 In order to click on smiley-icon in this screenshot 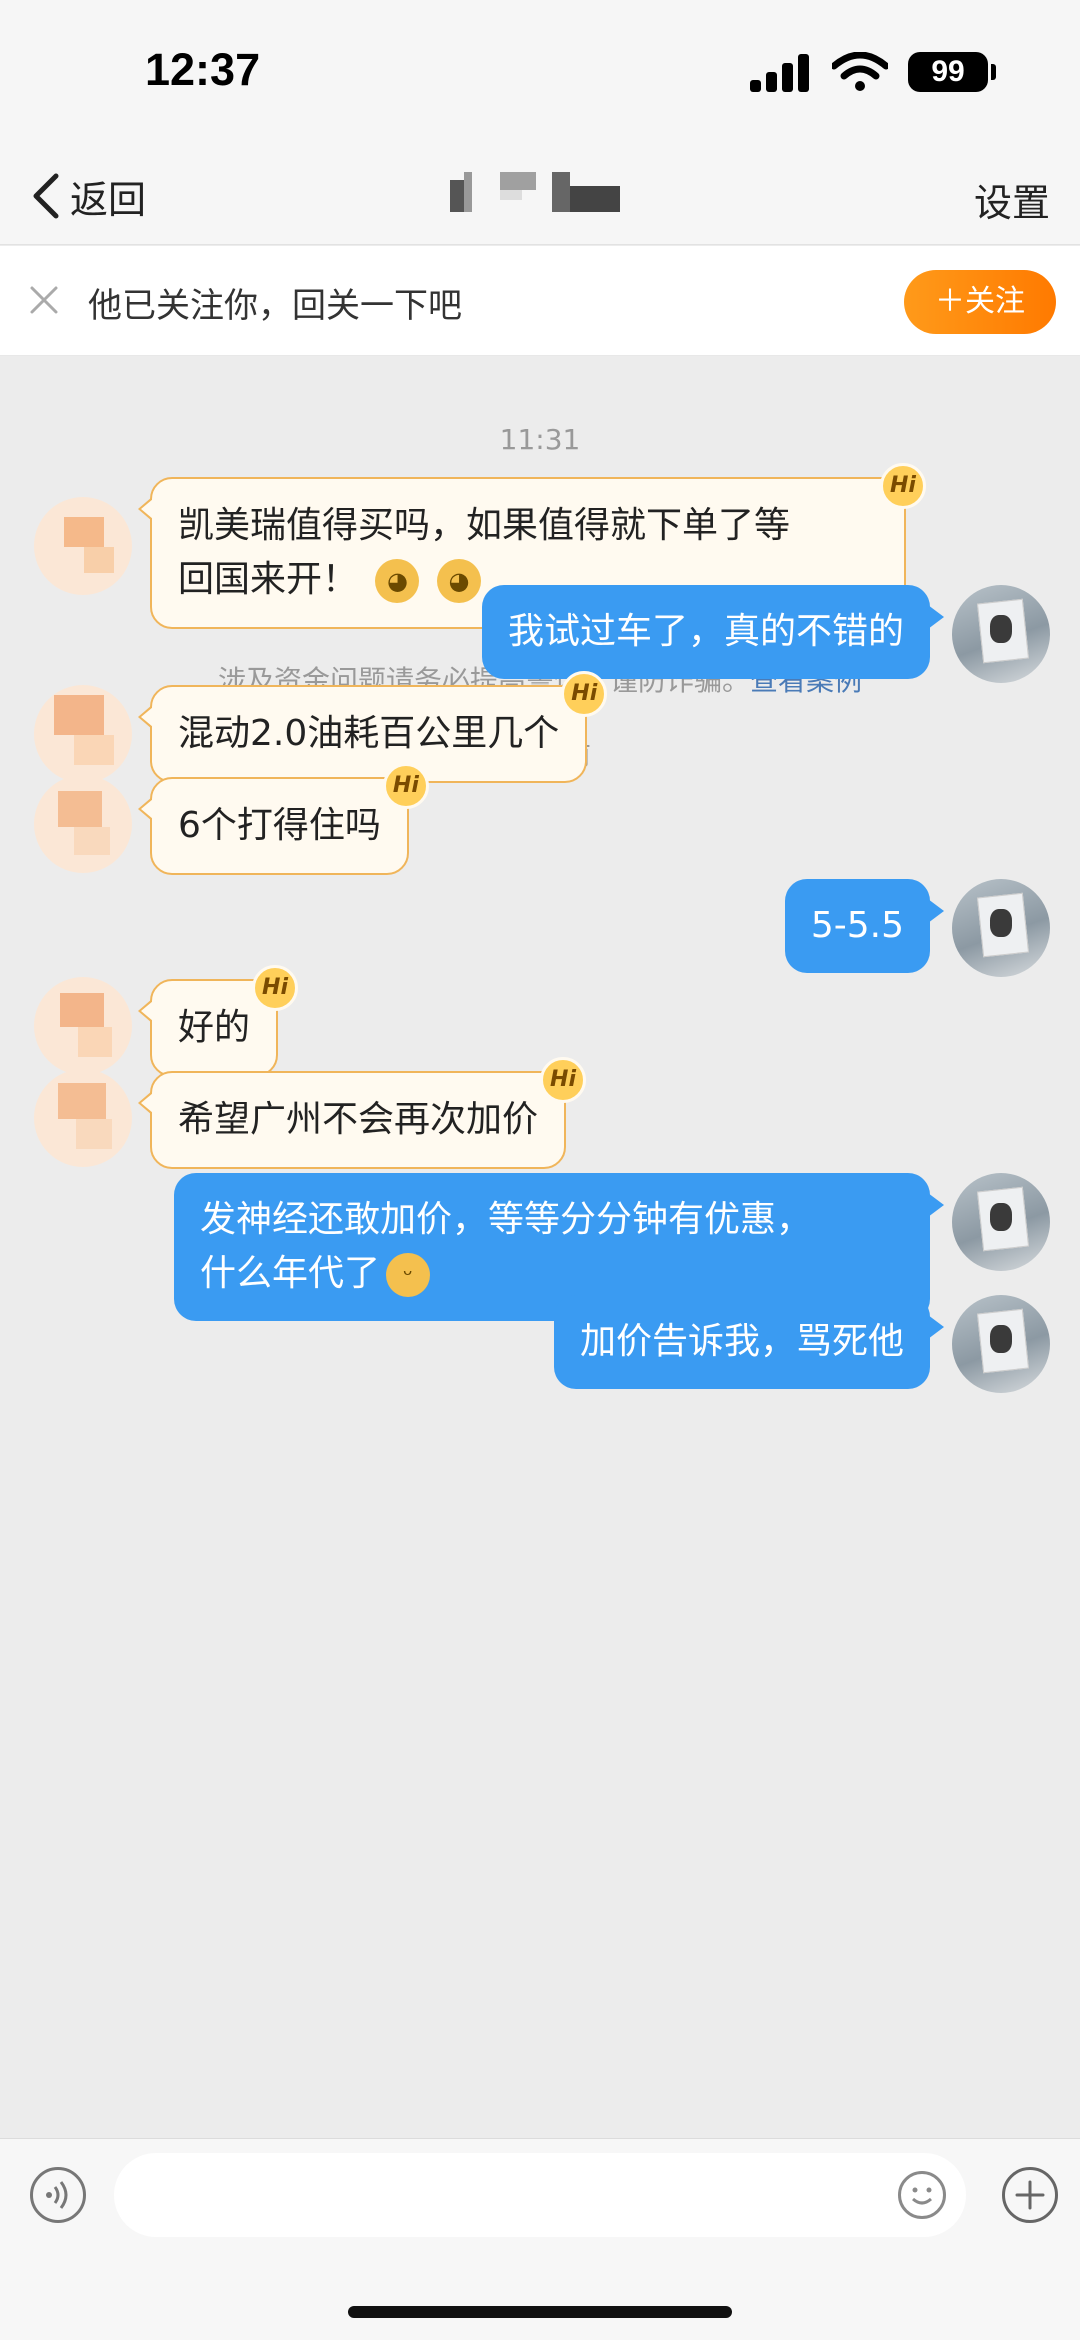, I will do `click(922, 2196)`.